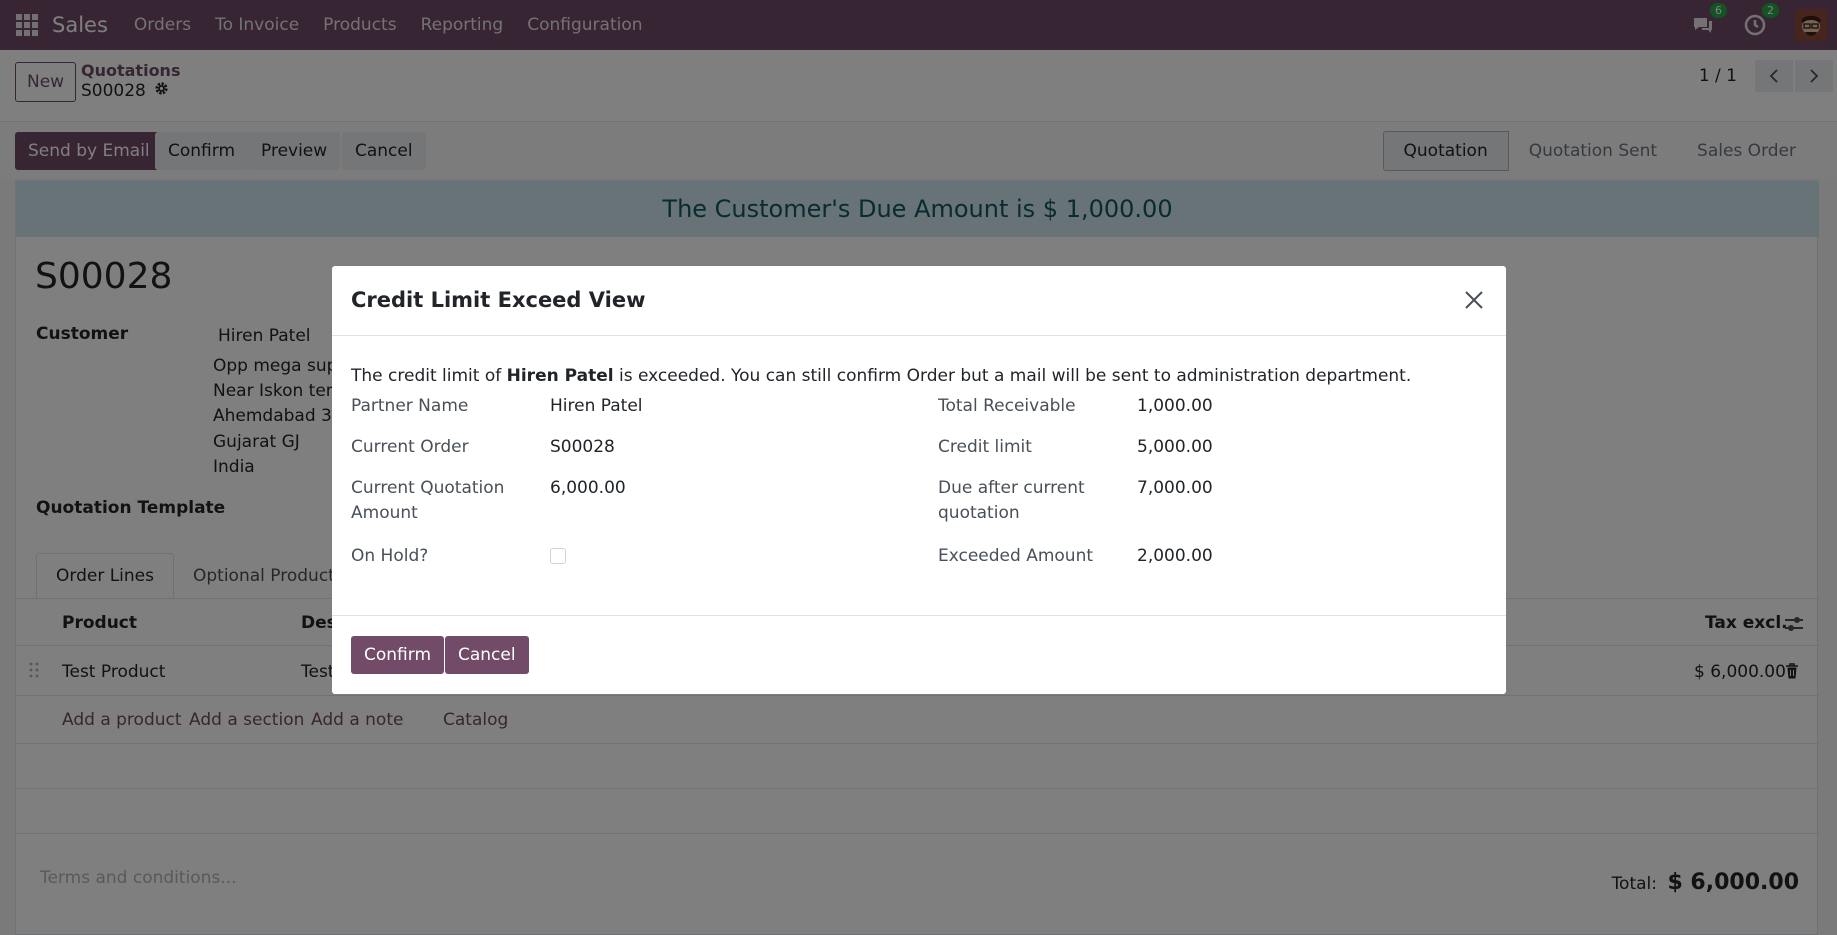 This screenshot has width=1837, height=935. I want to click on message-partner-name: Hiren Patel, so click(560, 376).